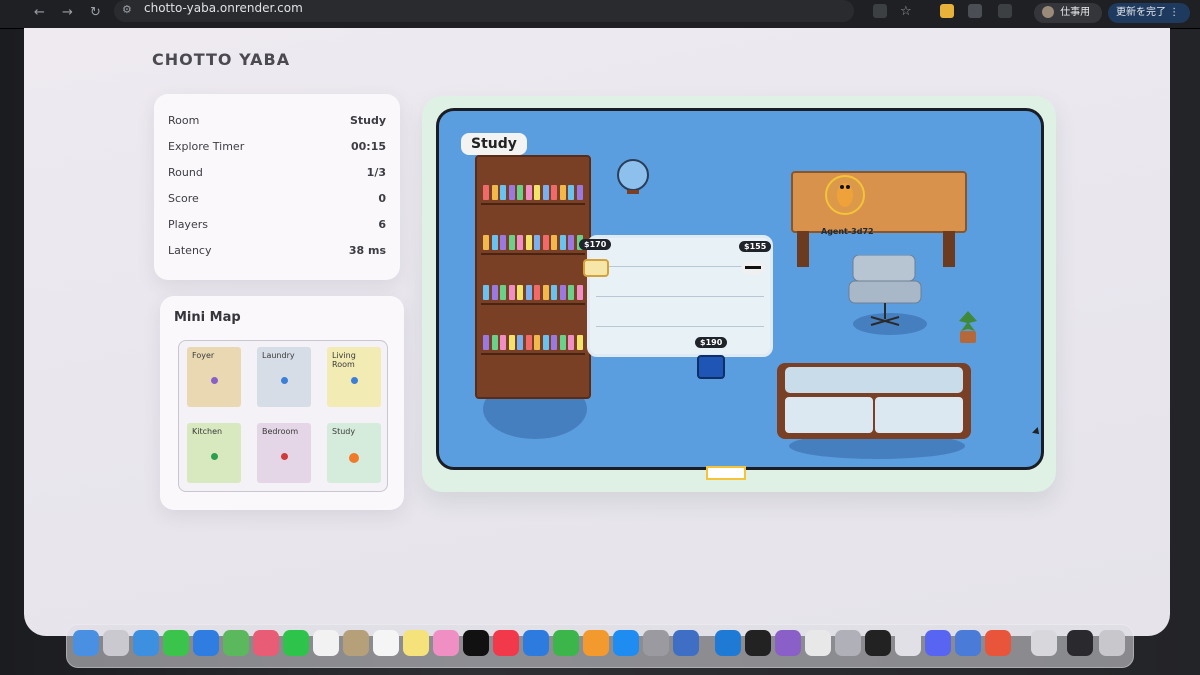 This screenshot has height=675, width=1200. Describe the element at coordinates (116, 643) in the screenshot. I see `launchpad-icon` at that location.